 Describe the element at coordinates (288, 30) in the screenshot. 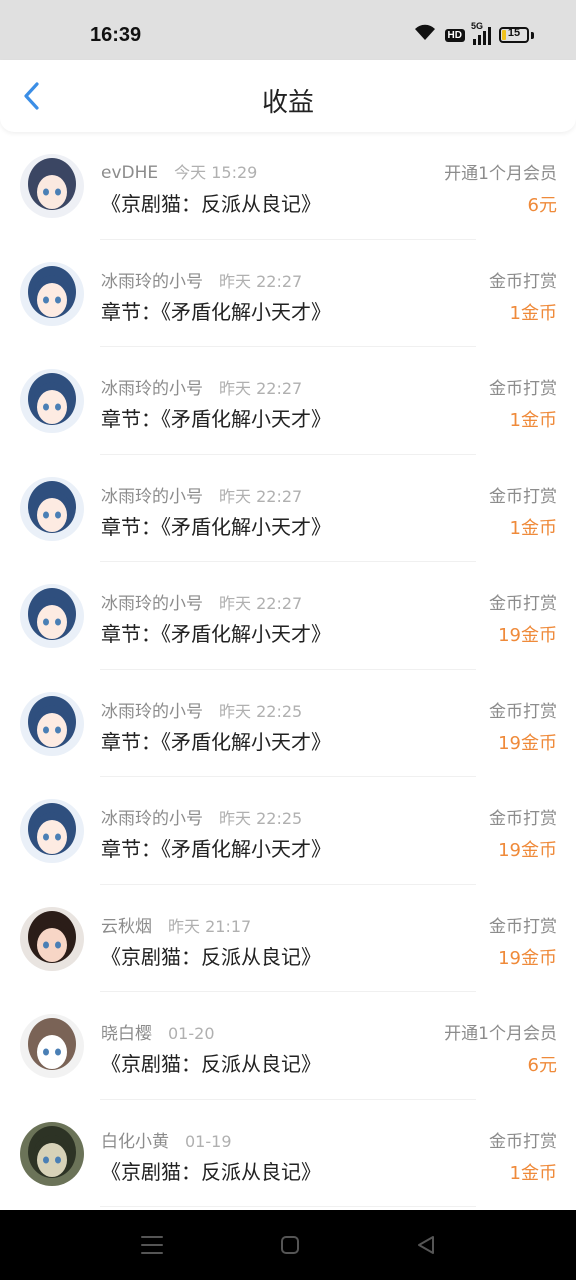

I see `status-bar: 16:39 HD 5G 15` at that location.